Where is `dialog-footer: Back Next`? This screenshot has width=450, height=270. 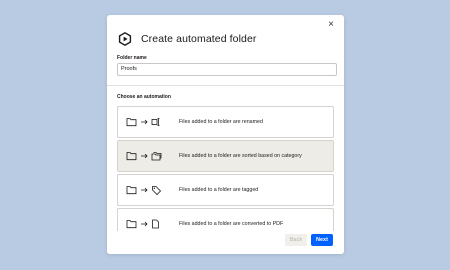
dialog-footer: Back Next is located at coordinates (225, 242).